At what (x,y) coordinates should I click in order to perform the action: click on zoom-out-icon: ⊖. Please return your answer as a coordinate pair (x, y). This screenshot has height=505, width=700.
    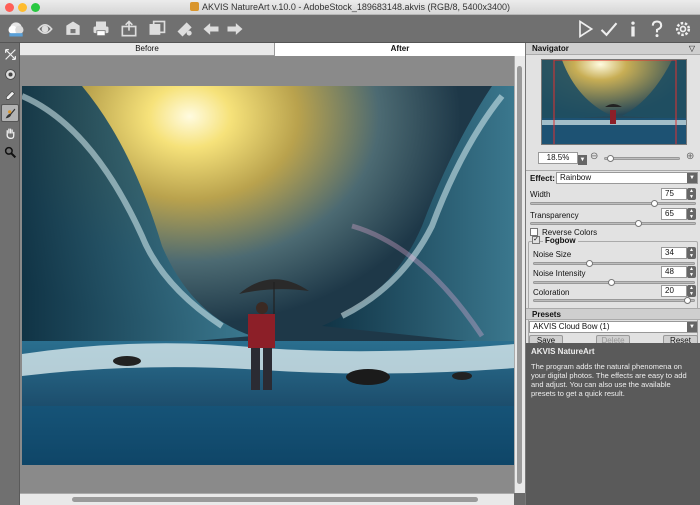
    Looking at the image, I should click on (594, 156).